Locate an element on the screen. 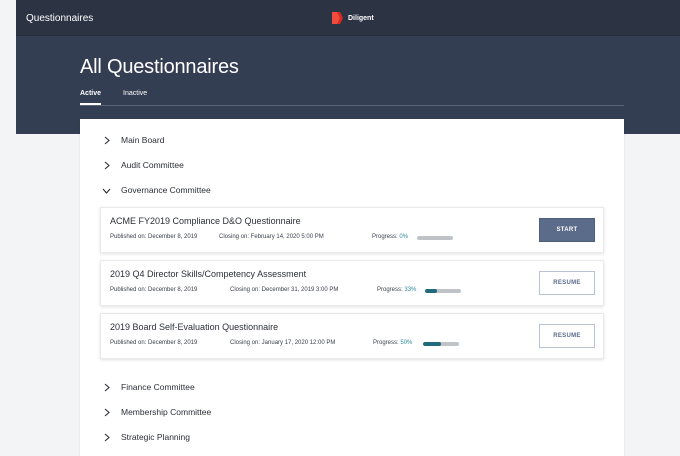  group-label: Strategic Planning is located at coordinates (155, 437).